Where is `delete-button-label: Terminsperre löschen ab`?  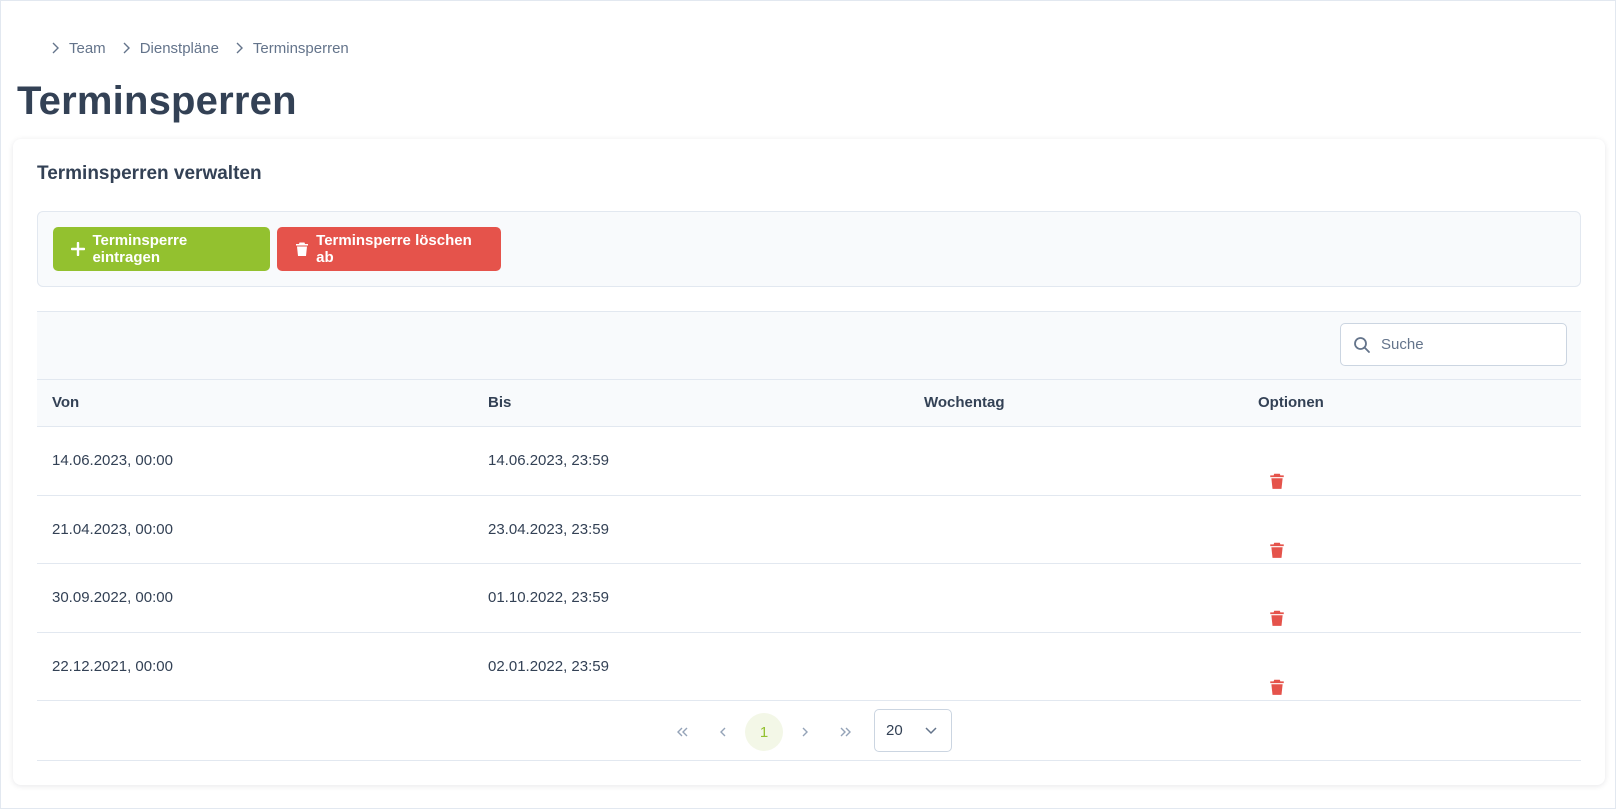
delete-button-label: Terminsperre löschen ab is located at coordinates (394, 249).